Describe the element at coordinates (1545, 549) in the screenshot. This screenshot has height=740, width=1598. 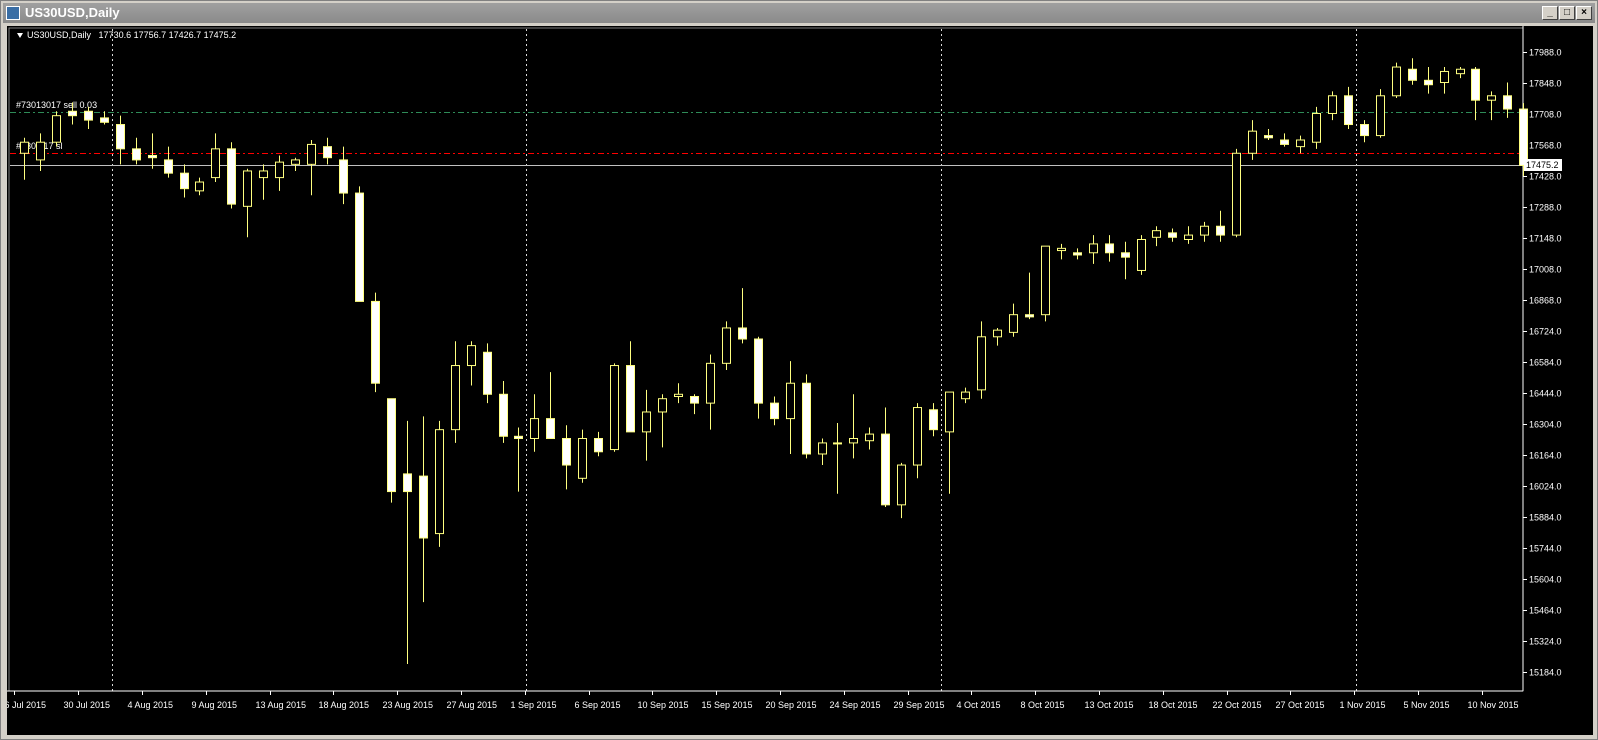
I see `price-tick-label: 15744.0` at that location.